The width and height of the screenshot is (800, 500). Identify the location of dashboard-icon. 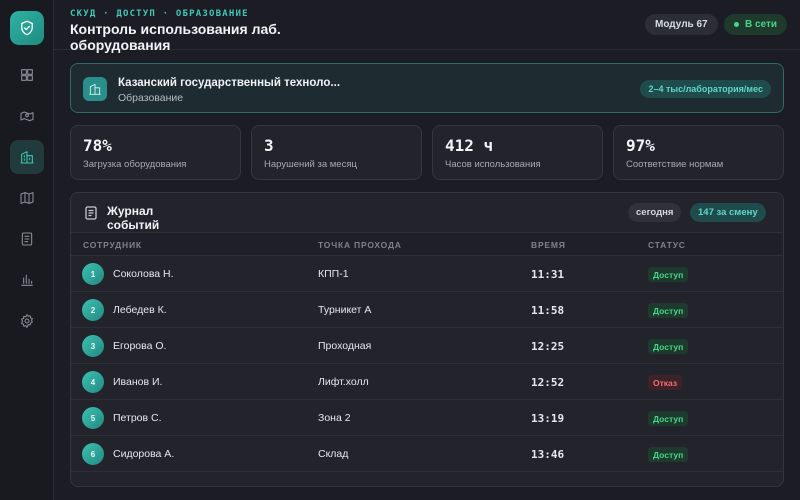
(27, 75).